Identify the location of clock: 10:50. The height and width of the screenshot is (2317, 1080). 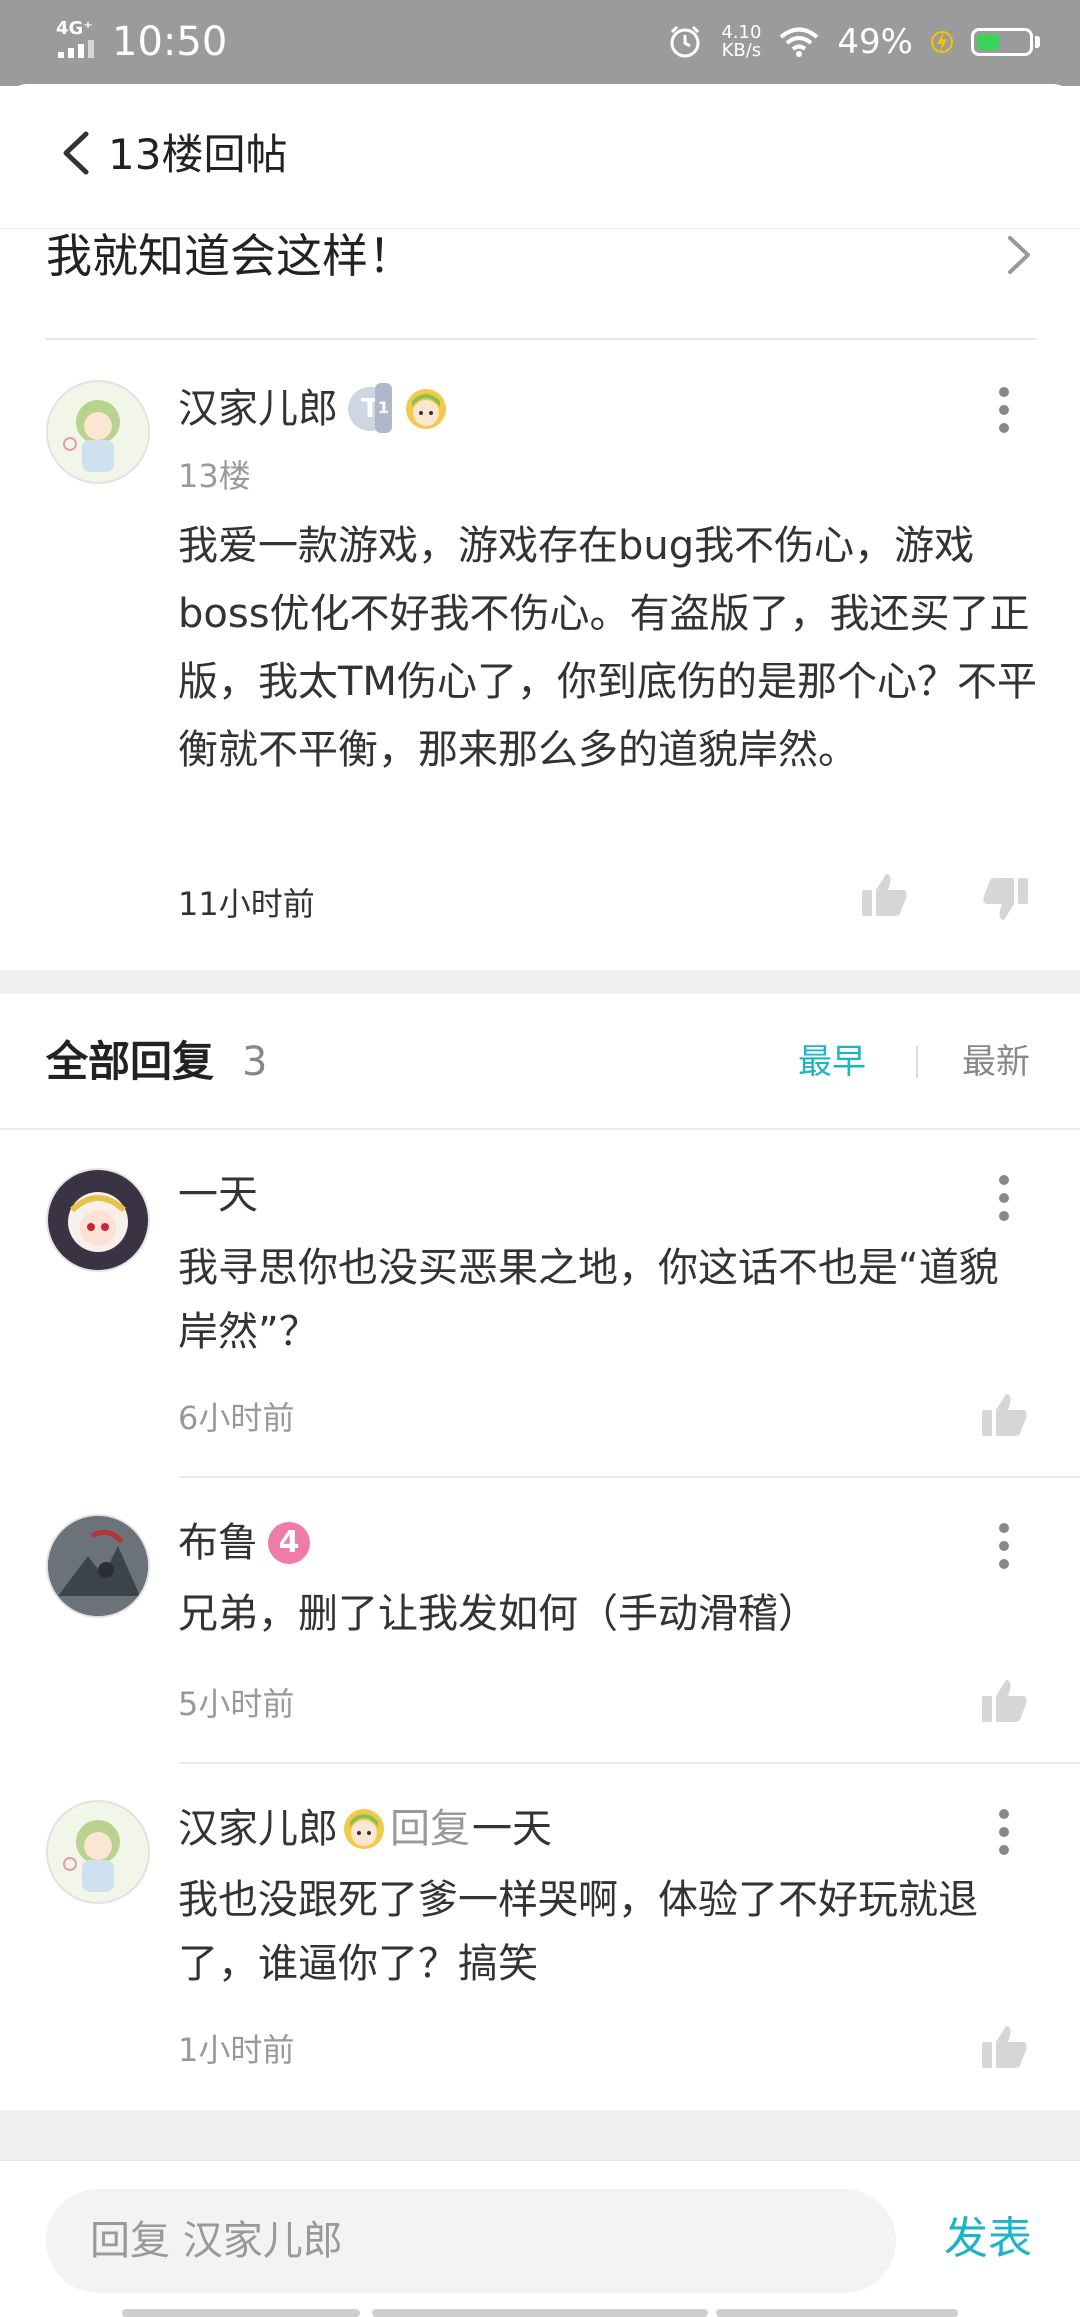
(170, 42).